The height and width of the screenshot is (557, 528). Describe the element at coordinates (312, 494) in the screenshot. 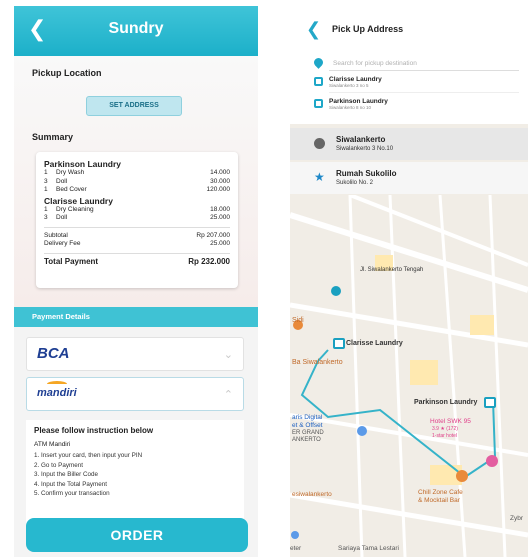

I see `map-label-siwalan: esiwalankerto` at that location.